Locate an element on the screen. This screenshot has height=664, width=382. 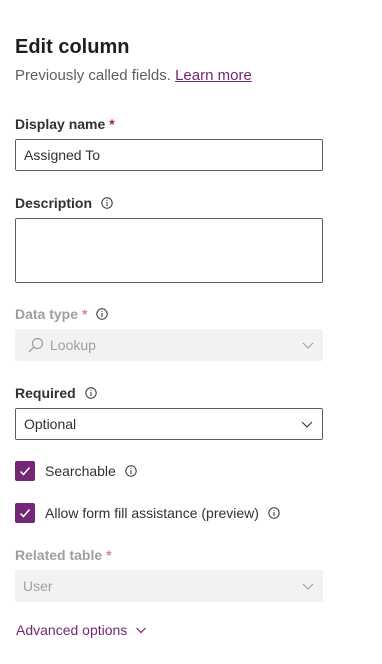
display-name-input: Assigned To is located at coordinates (169, 155).